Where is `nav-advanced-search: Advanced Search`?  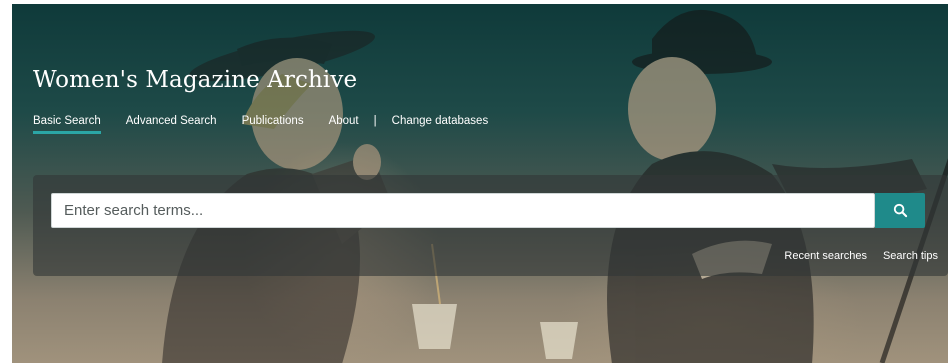
nav-advanced-search: Advanced Search is located at coordinates (171, 124).